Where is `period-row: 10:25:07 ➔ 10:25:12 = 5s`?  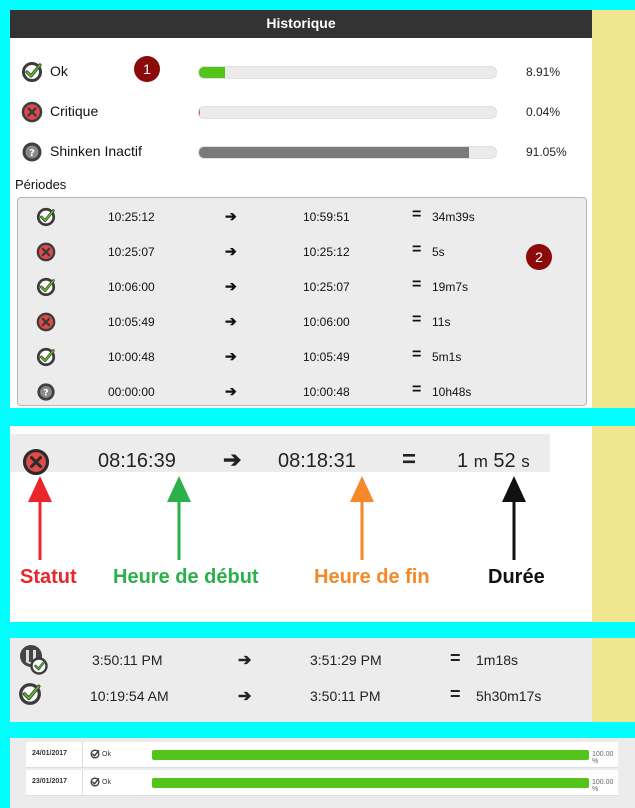 period-row: 10:25:07 ➔ 10:25:12 = 5s is located at coordinates (302, 252).